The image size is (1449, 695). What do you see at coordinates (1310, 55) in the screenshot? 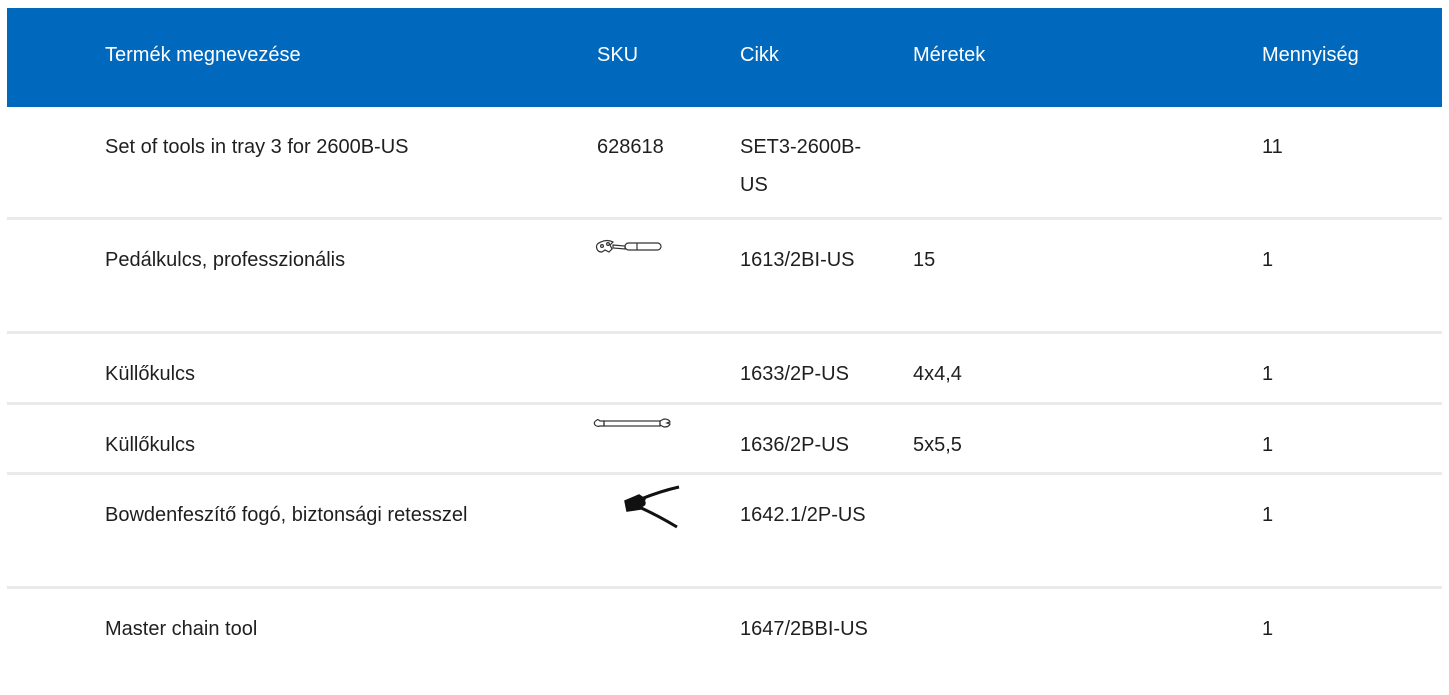
I see `header-quantity: Mennyiség` at bounding box center [1310, 55].